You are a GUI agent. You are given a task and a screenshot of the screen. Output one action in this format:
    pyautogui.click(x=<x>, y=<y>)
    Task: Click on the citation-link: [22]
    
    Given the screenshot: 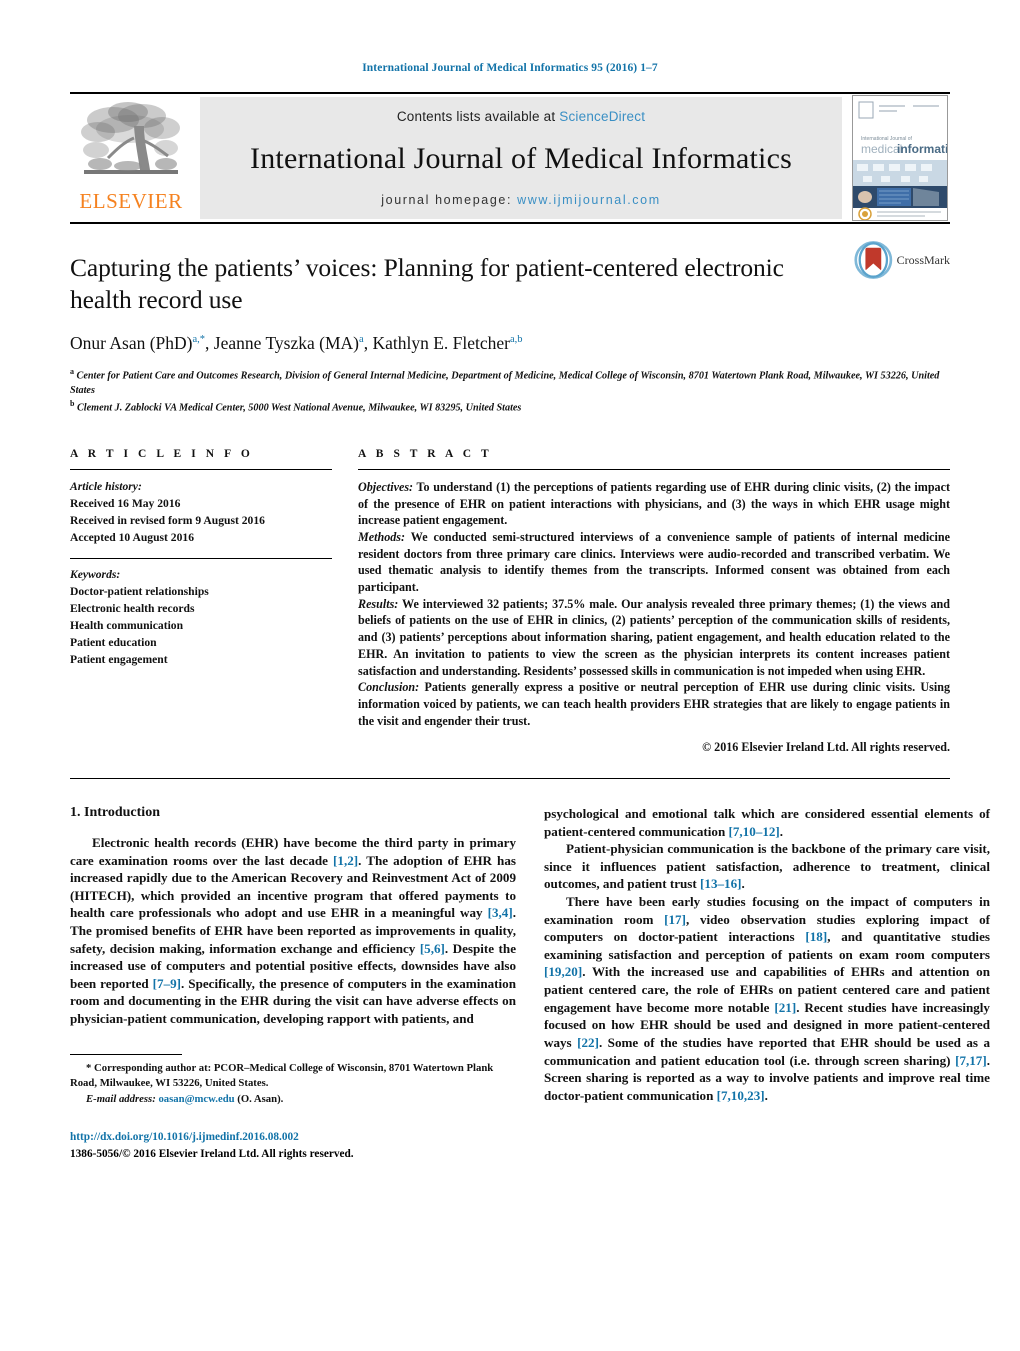 What is the action you would take?
    pyautogui.click(x=588, y=1042)
    